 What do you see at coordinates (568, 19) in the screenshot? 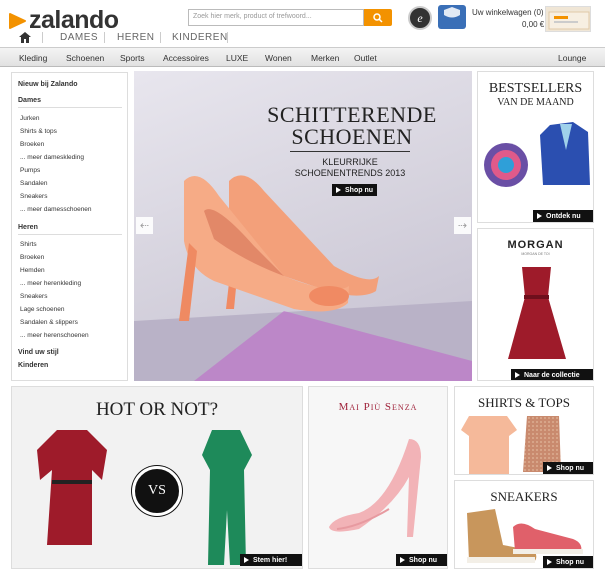
I see `cart-box-icon` at bounding box center [568, 19].